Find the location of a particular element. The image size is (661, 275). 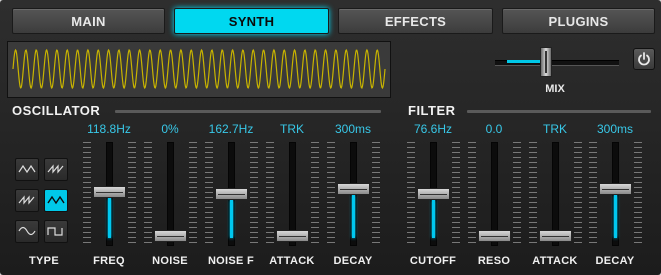

mix-slider is located at coordinates (557, 62).